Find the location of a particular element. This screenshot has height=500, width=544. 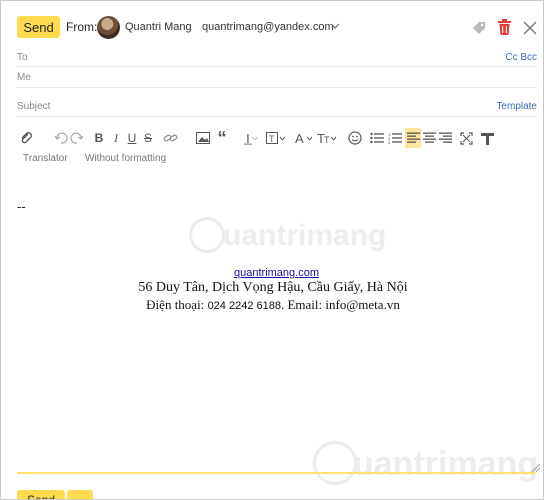

format-toolbar: B I U S “ I̲ ⌵ T A TT 123 is located at coordinates (272, 138).